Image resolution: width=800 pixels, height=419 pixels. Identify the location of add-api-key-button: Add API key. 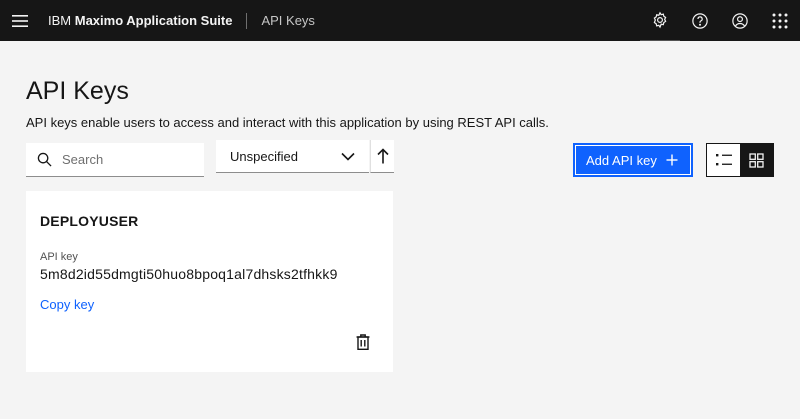
(633, 160).